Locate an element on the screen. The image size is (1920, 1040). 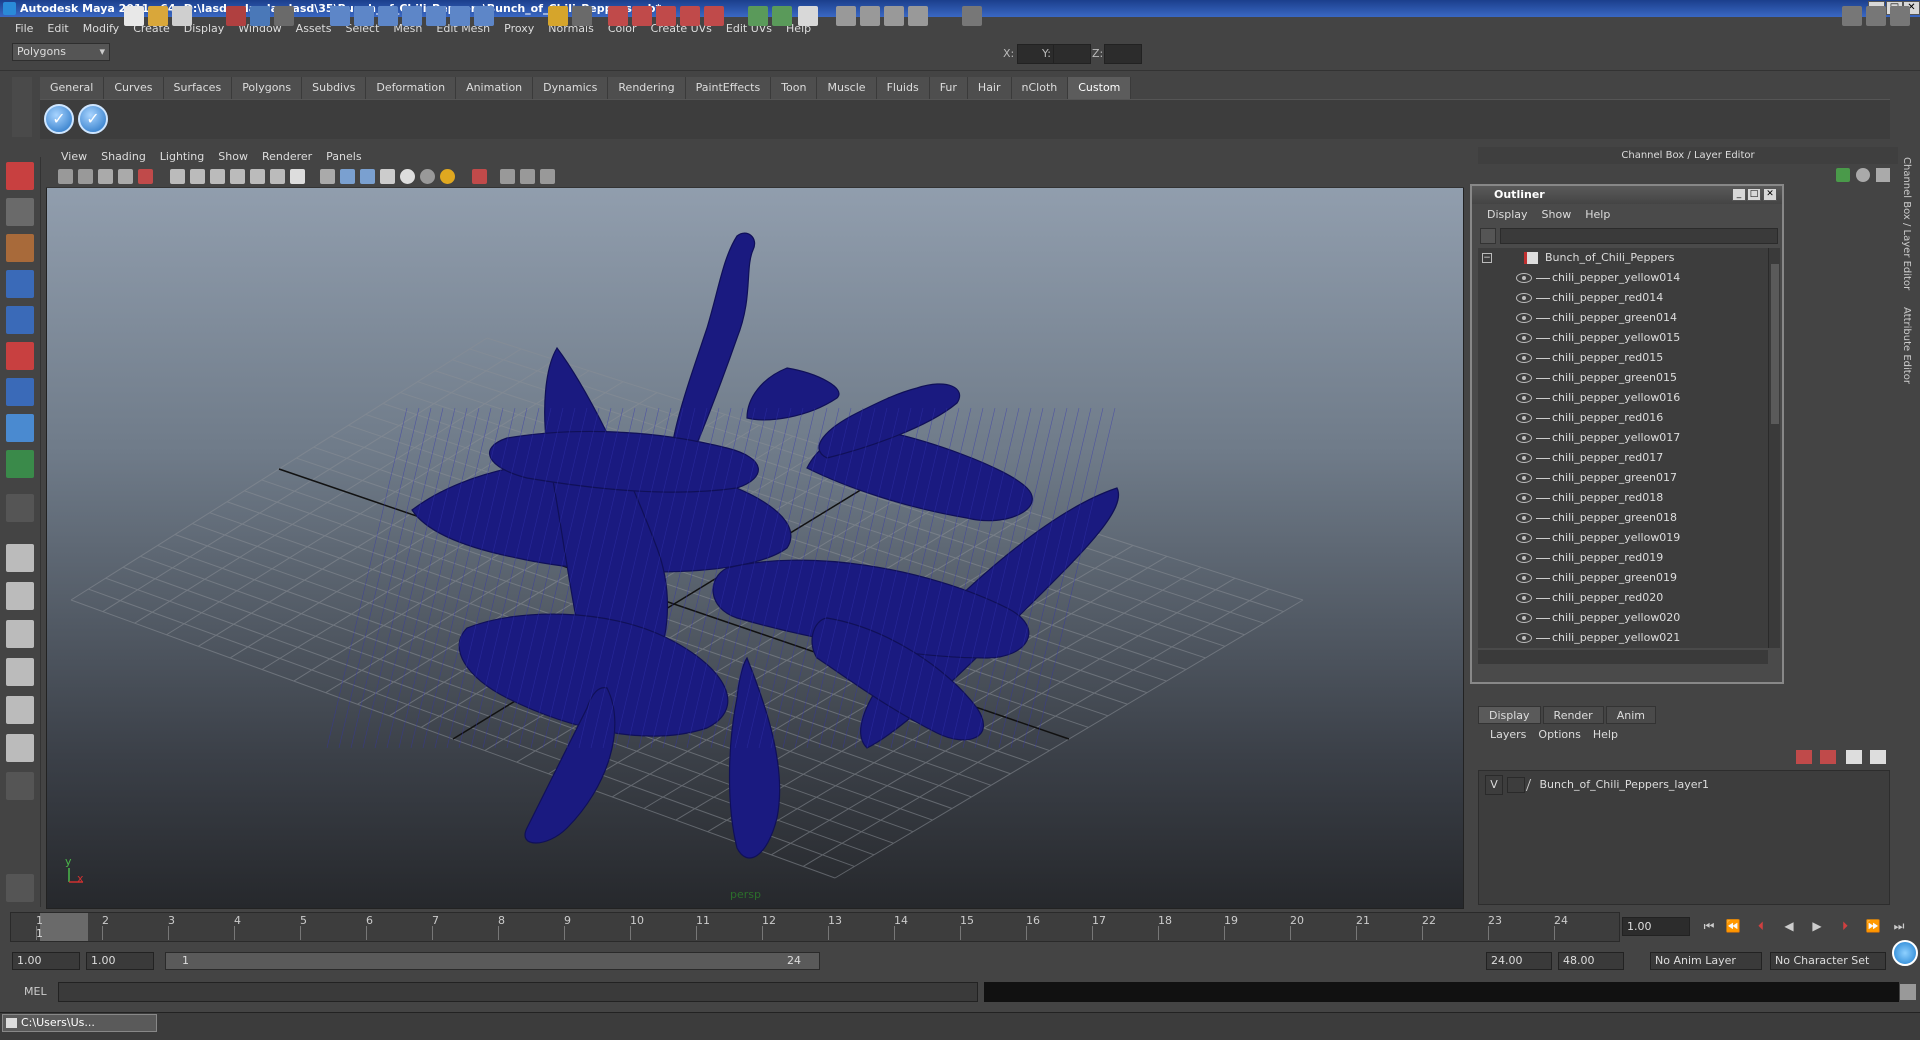
outliner-item: chili_pepper_green019 is located at coordinates (1623, 578).